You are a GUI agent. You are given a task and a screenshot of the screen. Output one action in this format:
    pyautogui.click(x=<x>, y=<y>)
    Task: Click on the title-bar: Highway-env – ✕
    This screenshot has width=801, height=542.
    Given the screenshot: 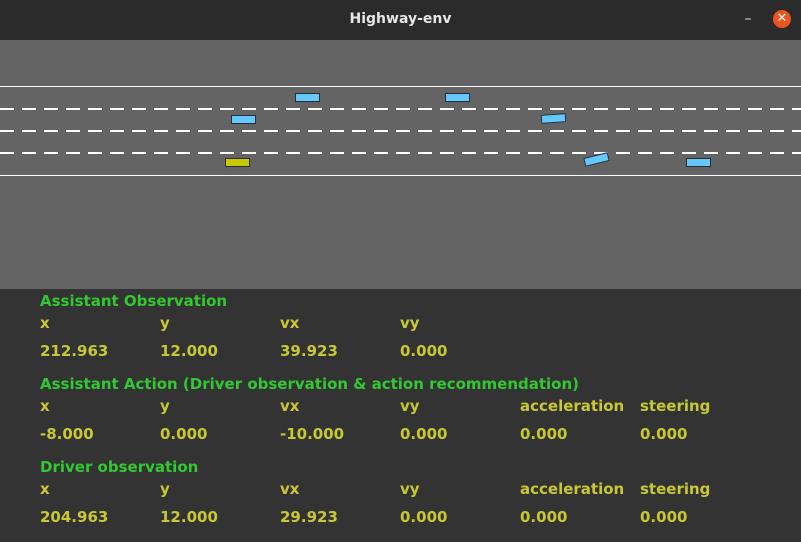 What is the action you would take?
    pyautogui.click(x=400, y=20)
    